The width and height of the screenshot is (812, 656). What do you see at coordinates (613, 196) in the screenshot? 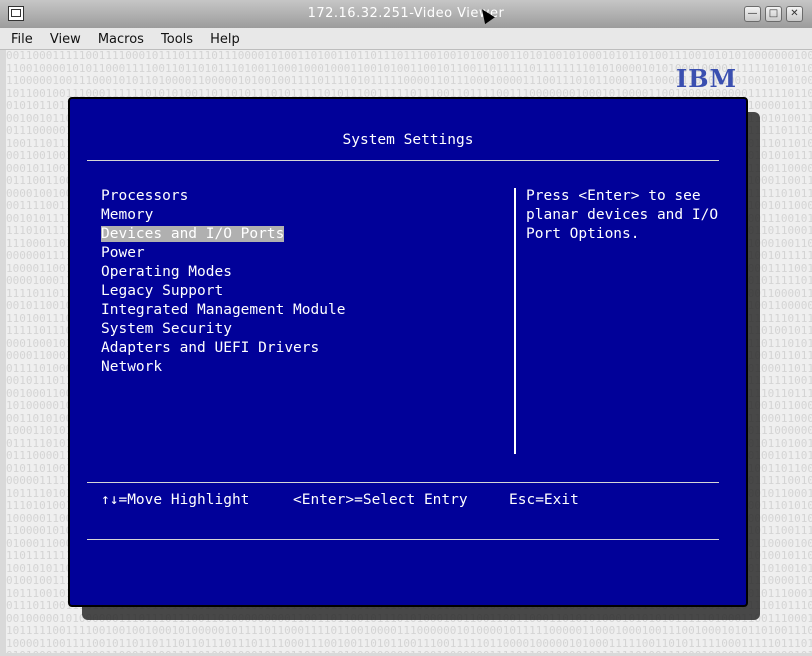
I see `help-line: Press <Enter> to see` at bounding box center [613, 196].